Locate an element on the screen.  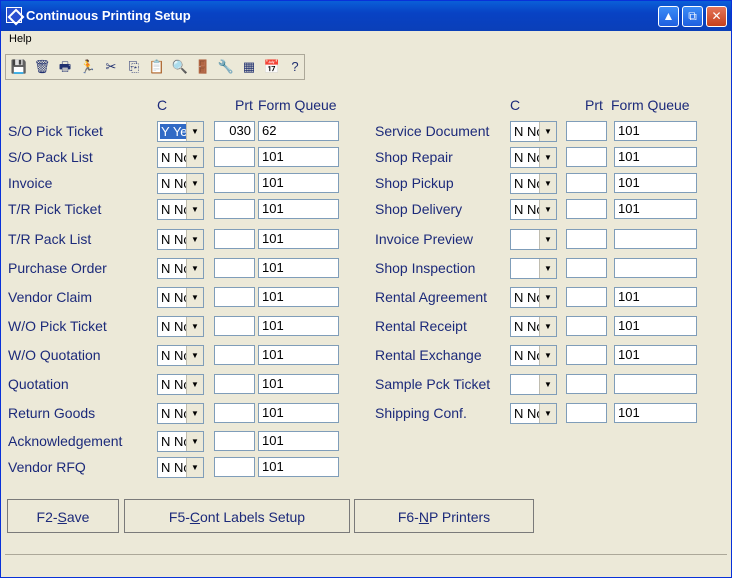
exit-door-icon: 🚪 is located at coordinates (203, 67).